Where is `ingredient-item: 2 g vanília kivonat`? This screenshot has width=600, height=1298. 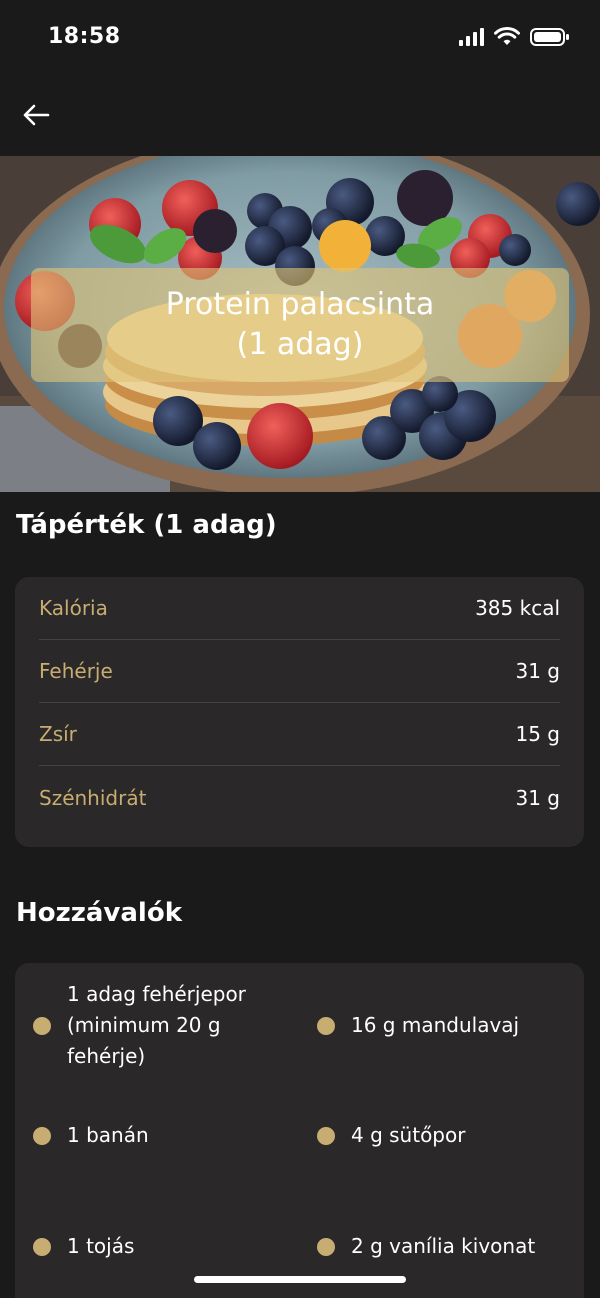 ingredient-item: 2 g vanília kivonat is located at coordinates (426, 1246).